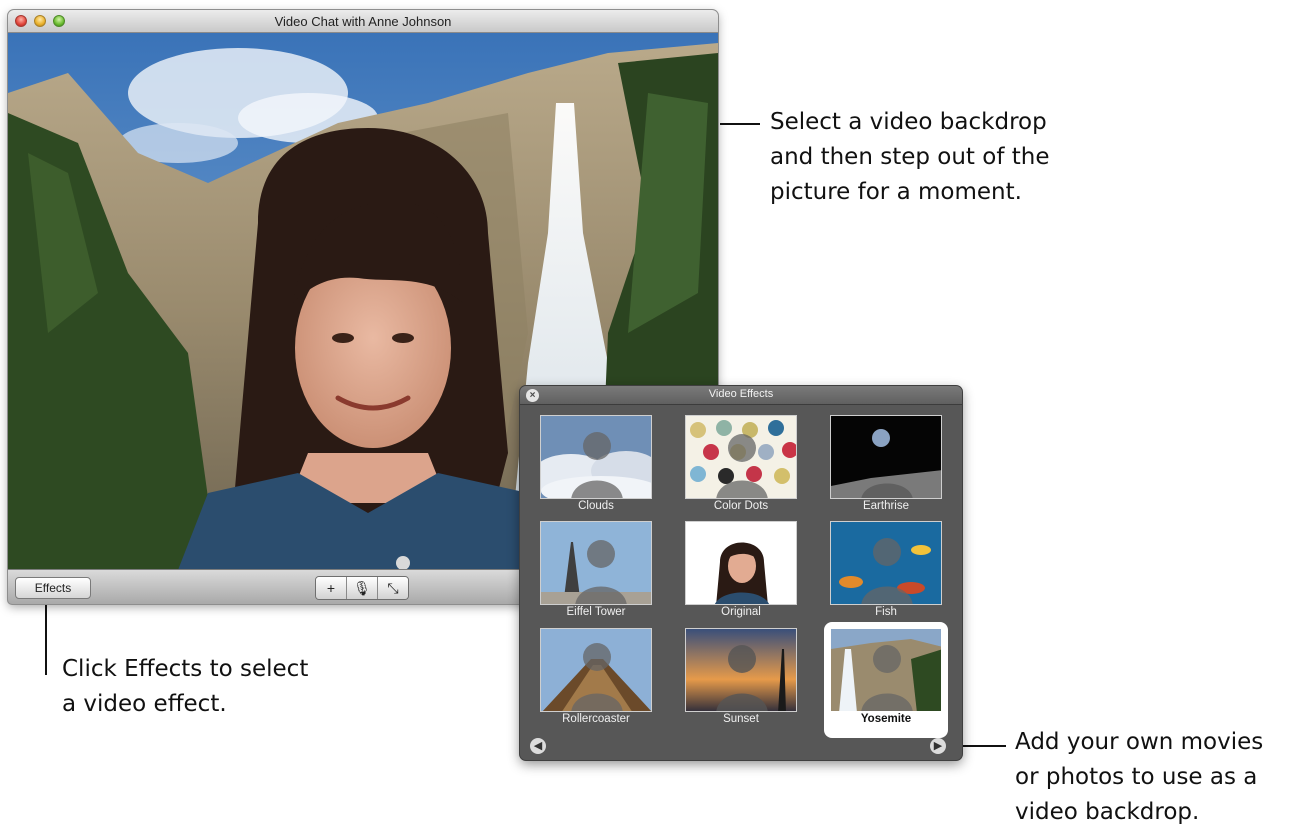  Describe the element at coordinates (908, 122) in the screenshot. I see `backdrop-tip-line: Select a video backdrop` at that location.